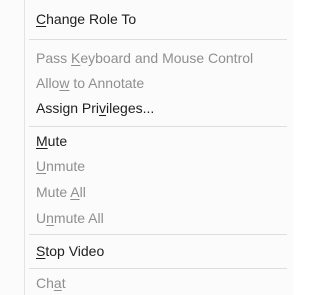  What do you see at coordinates (57, 141) in the screenshot?
I see `menu-item-label-part: ute` at bounding box center [57, 141].